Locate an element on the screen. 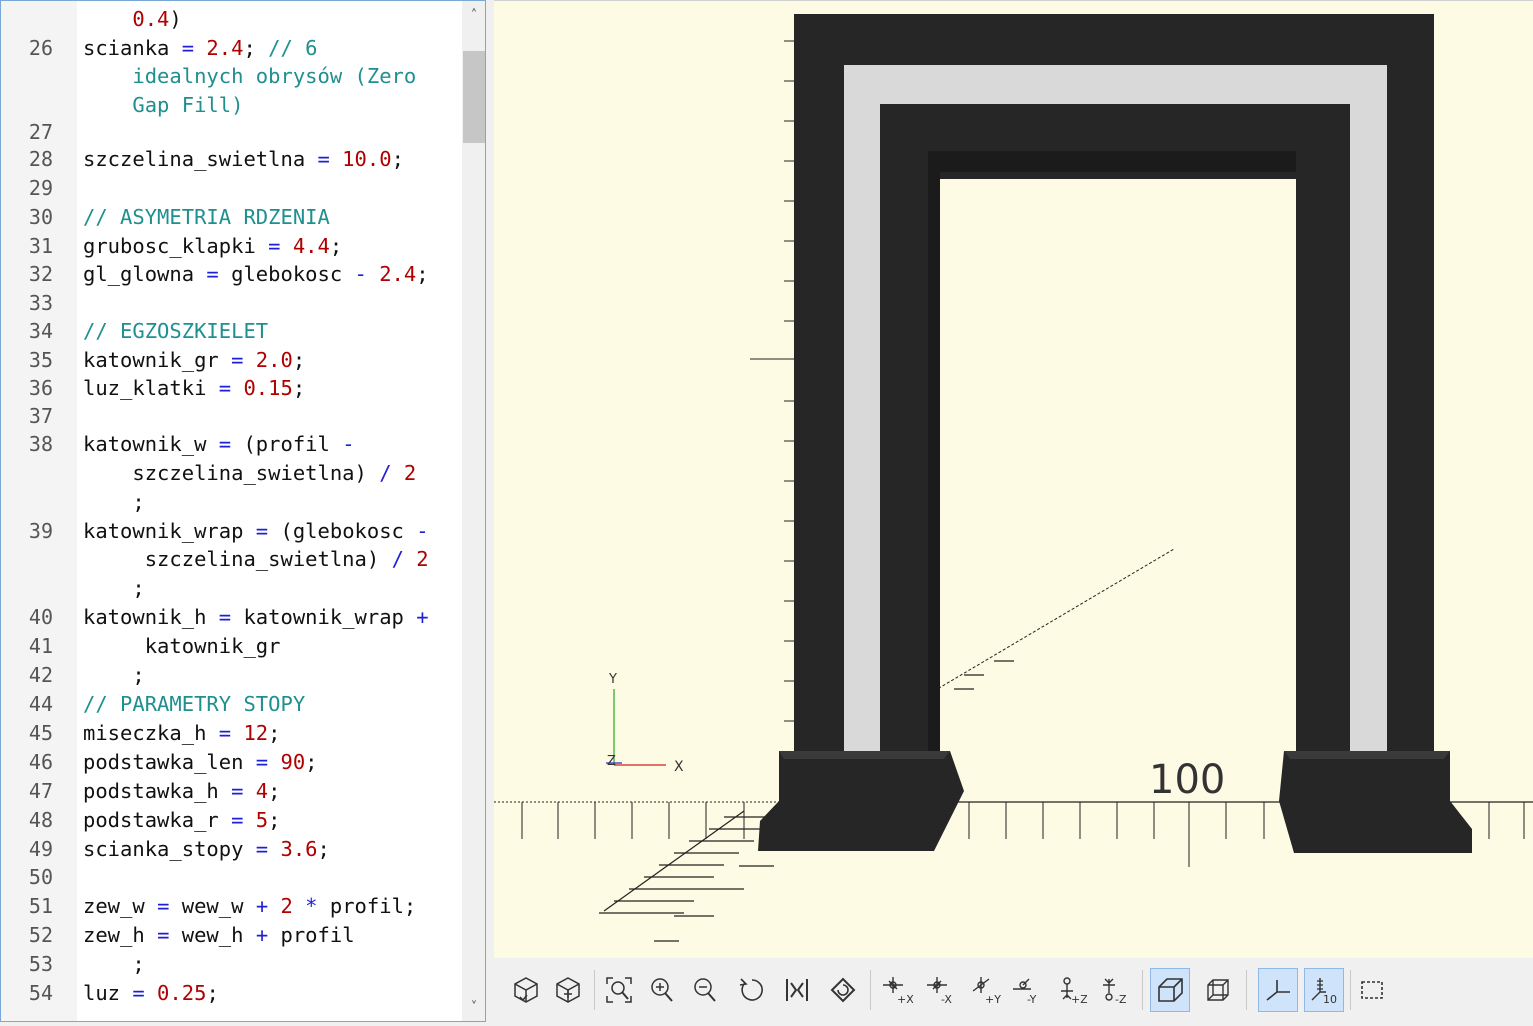 This screenshot has height=1026, width=1533. code-line: miseczka_h = 12; is located at coordinates (181, 733).